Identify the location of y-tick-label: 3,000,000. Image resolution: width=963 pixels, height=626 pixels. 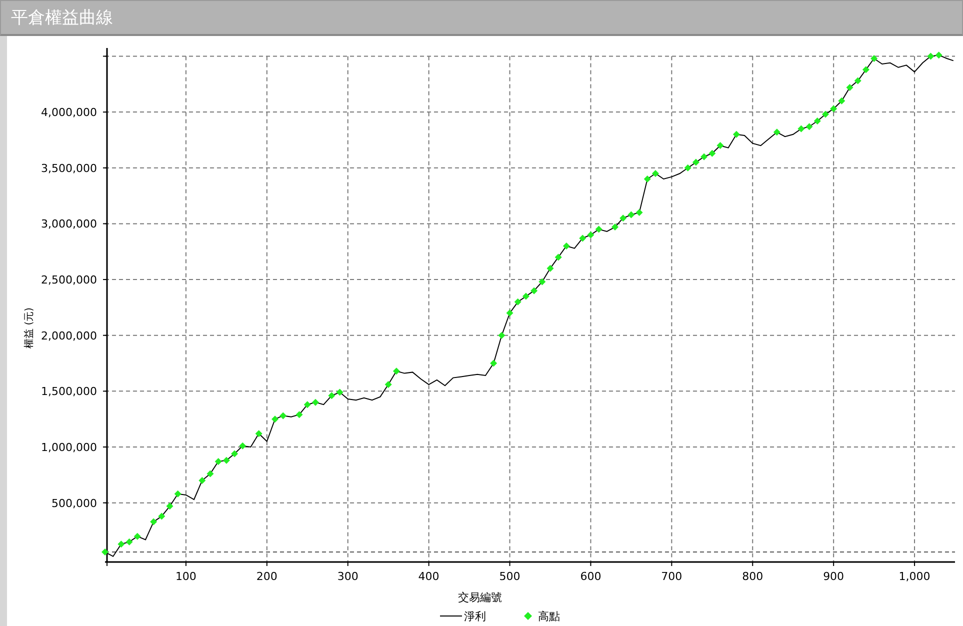
(69, 224).